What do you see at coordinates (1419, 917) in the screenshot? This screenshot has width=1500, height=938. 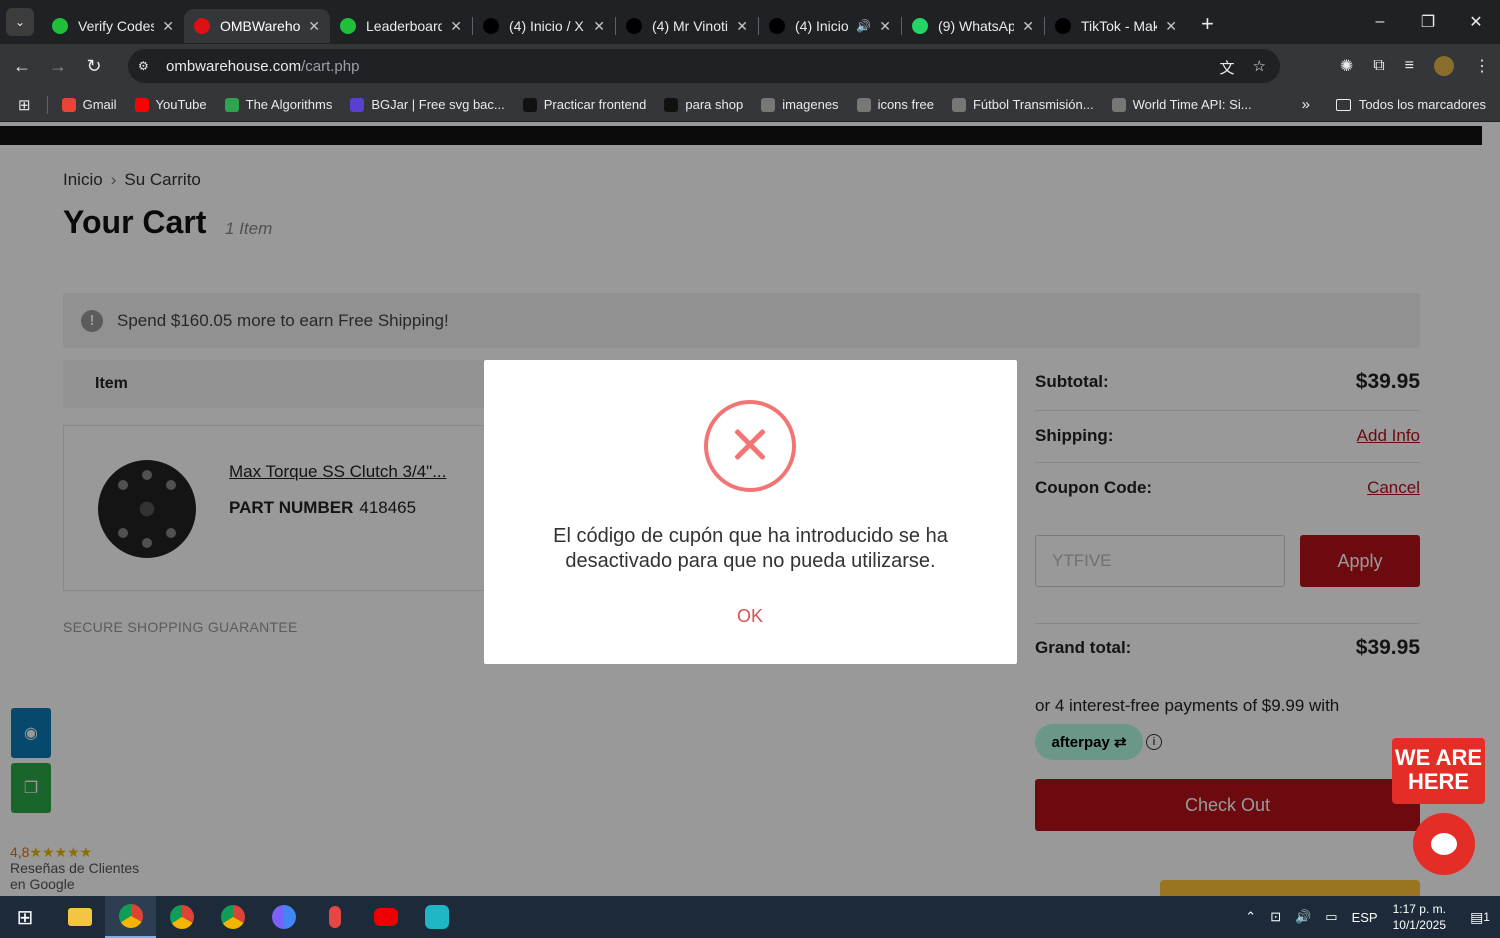 I see `clock: 1:17 p. m. 10/1/2025` at bounding box center [1419, 917].